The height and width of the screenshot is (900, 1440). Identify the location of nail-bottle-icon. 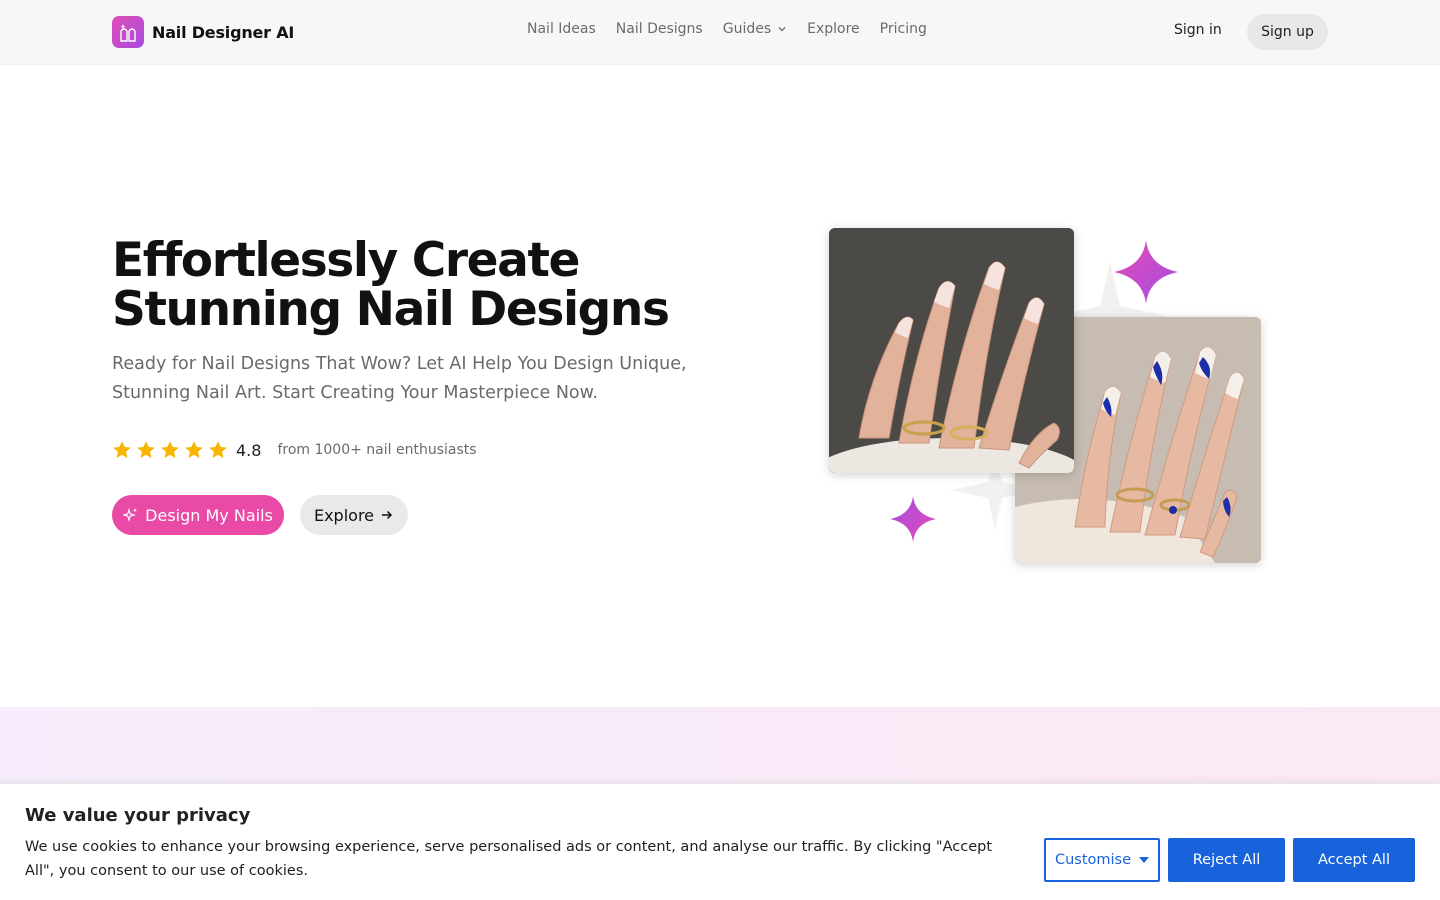
(128, 32).